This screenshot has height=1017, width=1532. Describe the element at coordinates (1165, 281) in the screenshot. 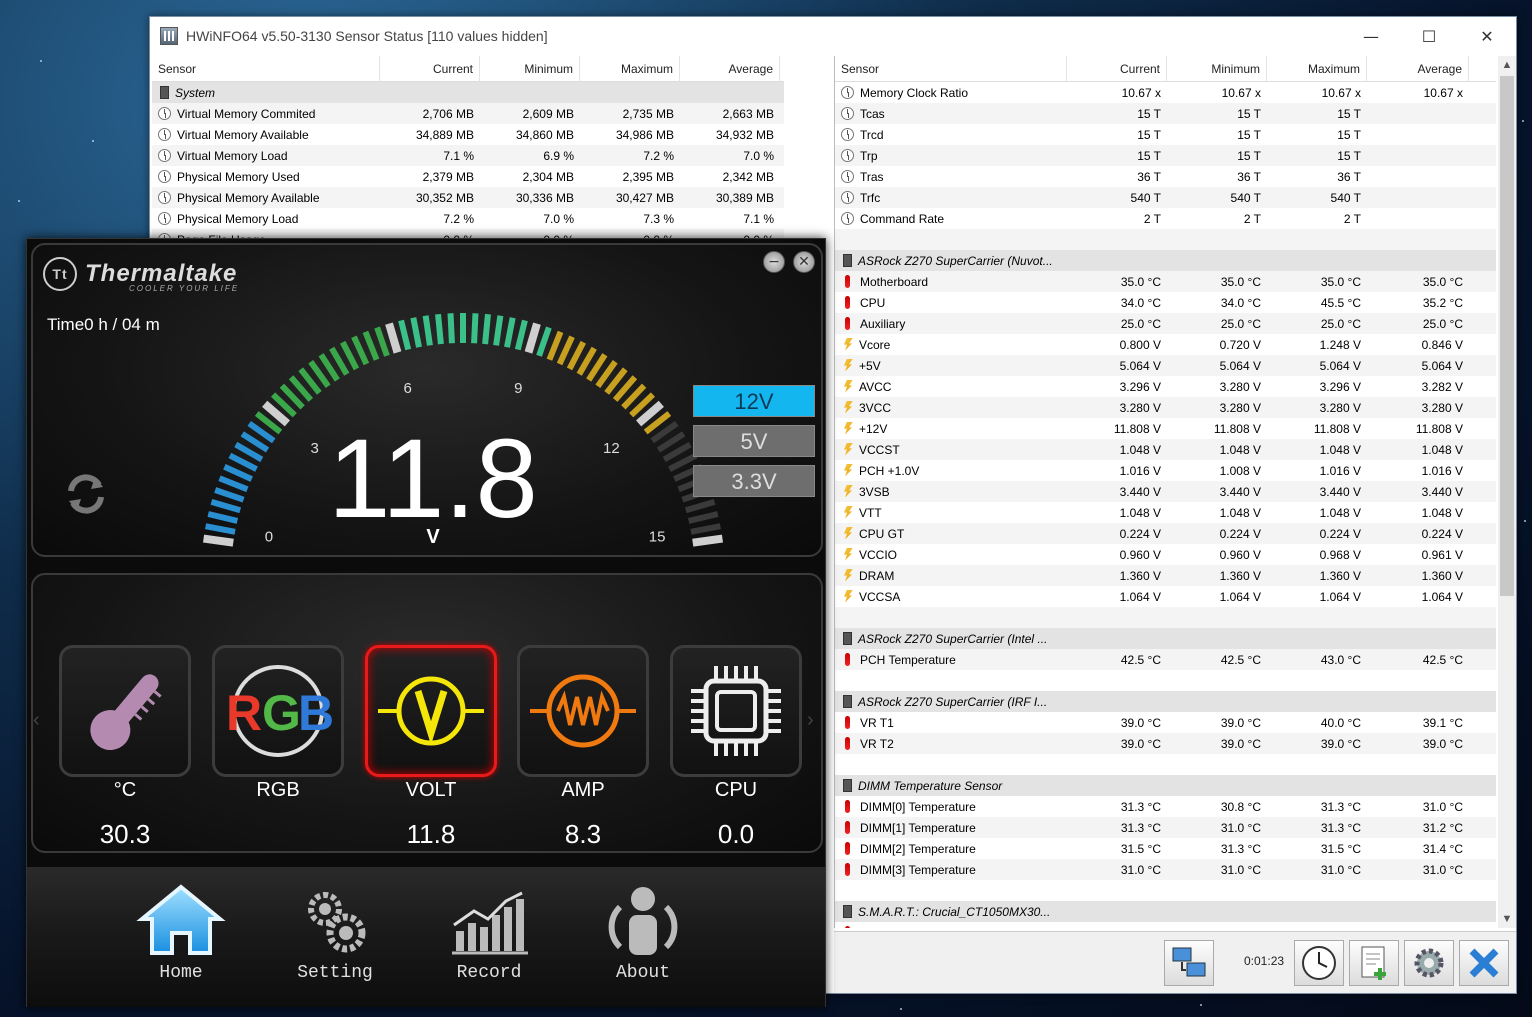

I see `sensor-row: Motherboard 35.0 °C 35.0 °C 35.0 °C 35.0 °C` at that location.